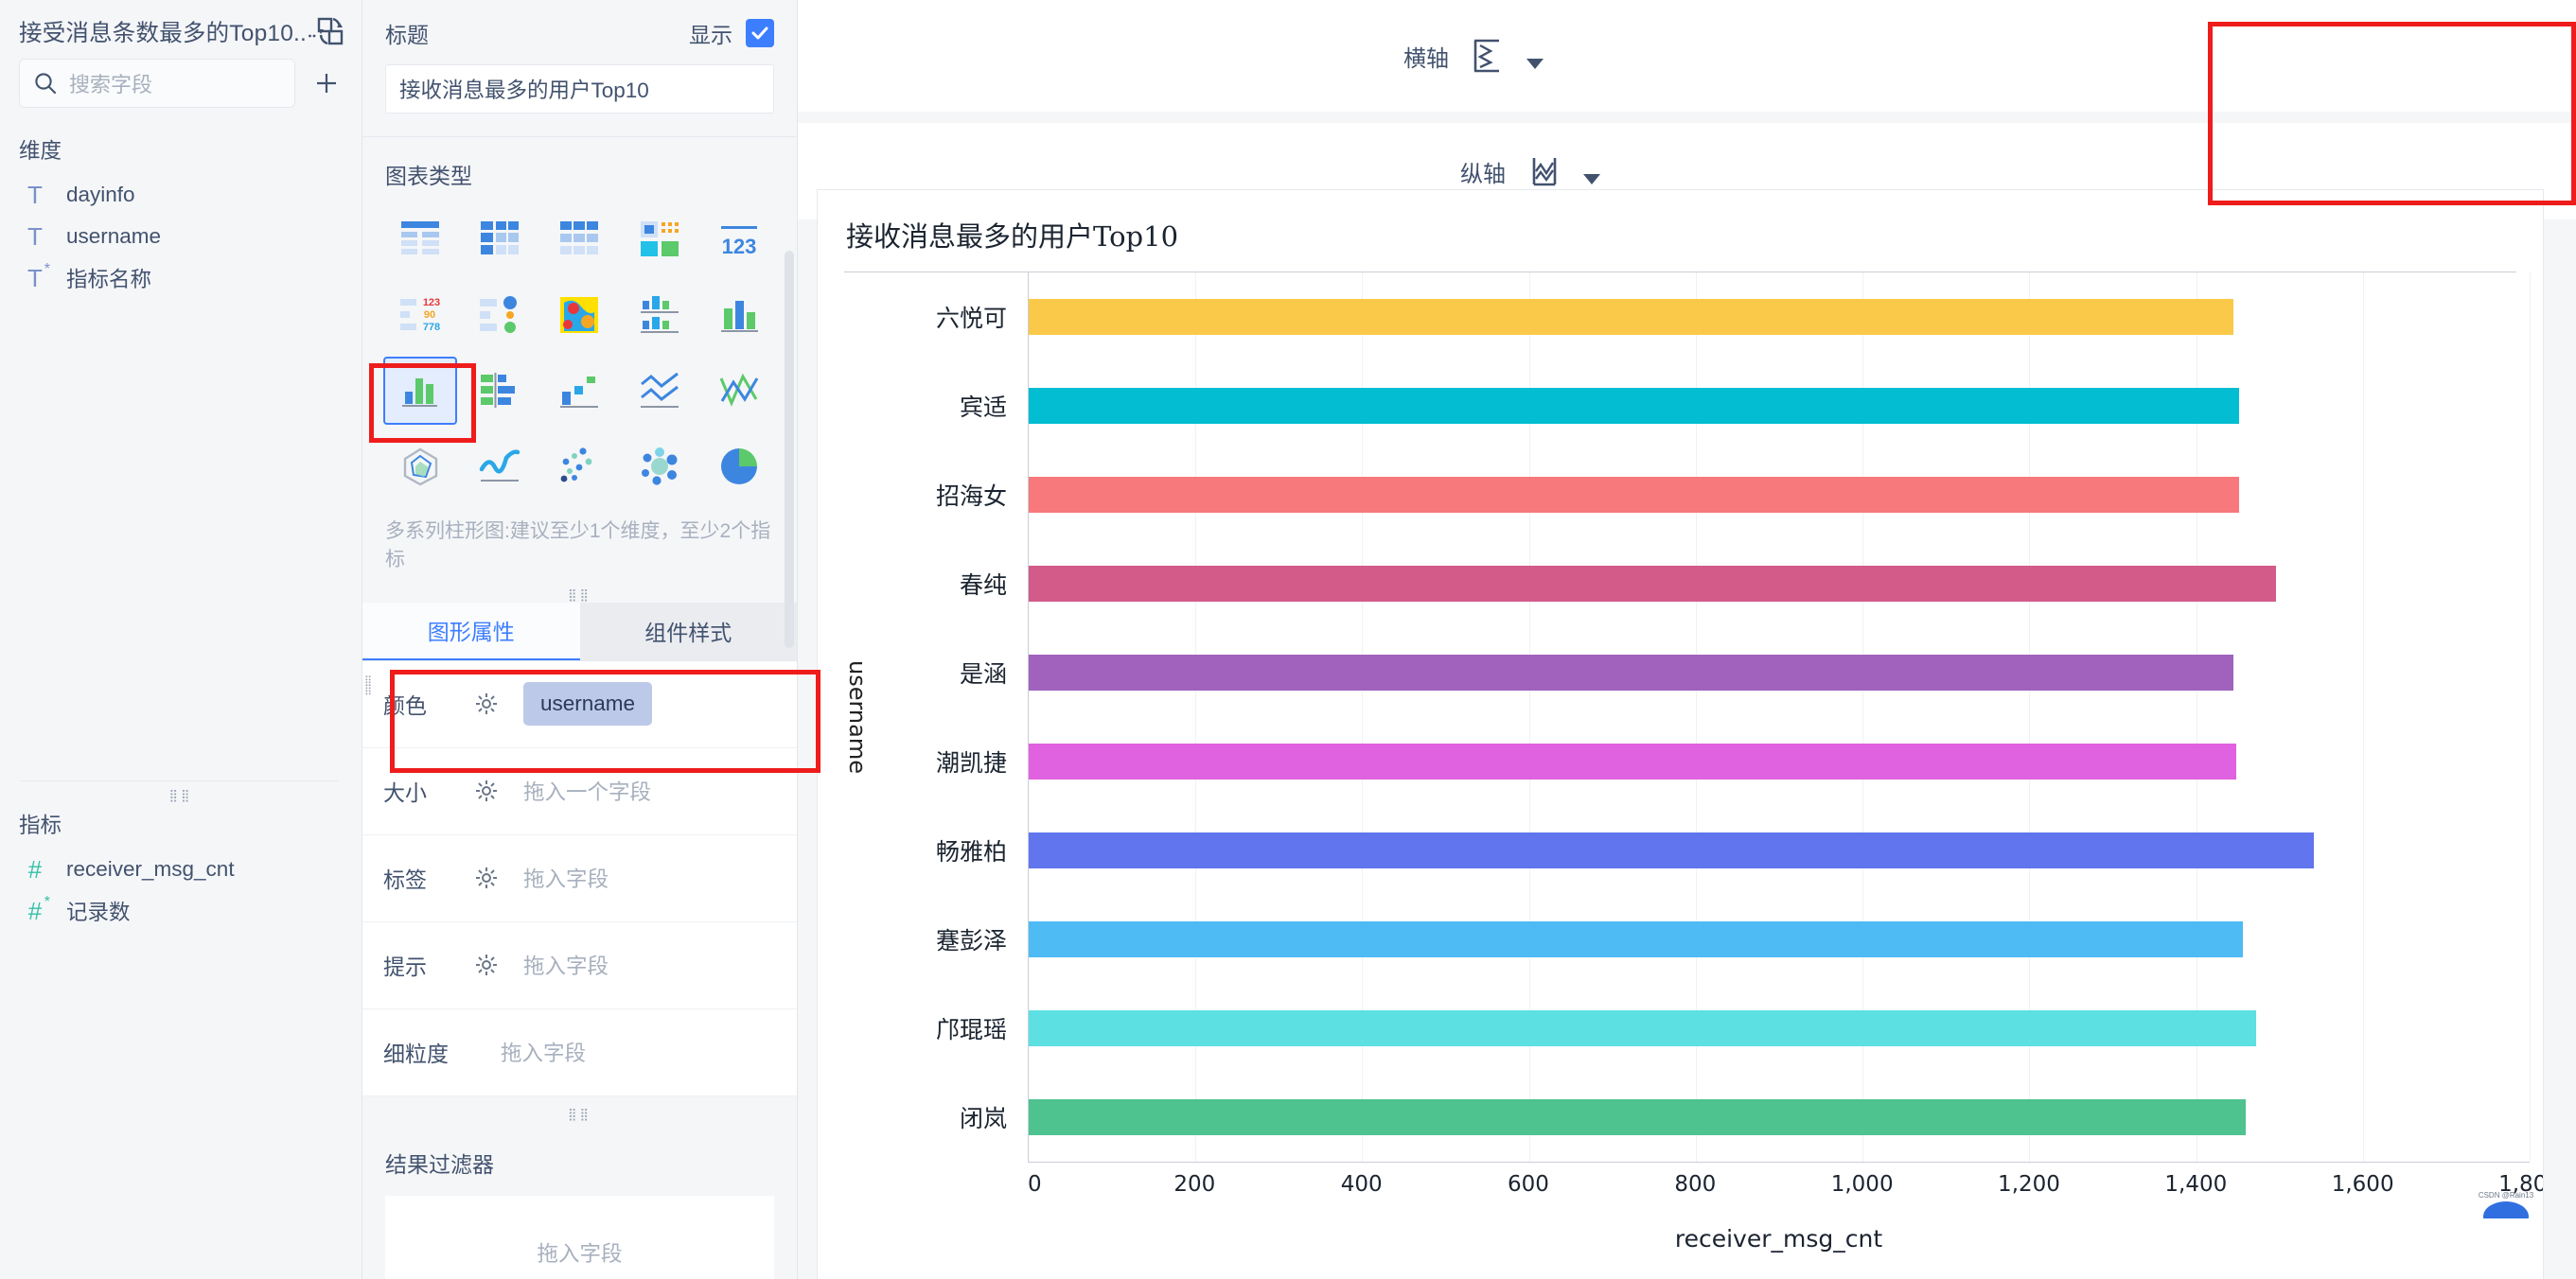 The image size is (2576, 1279). What do you see at coordinates (1194, 1184) in the screenshot?
I see `x-axis-tick-label: 200` at bounding box center [1194, 1184].